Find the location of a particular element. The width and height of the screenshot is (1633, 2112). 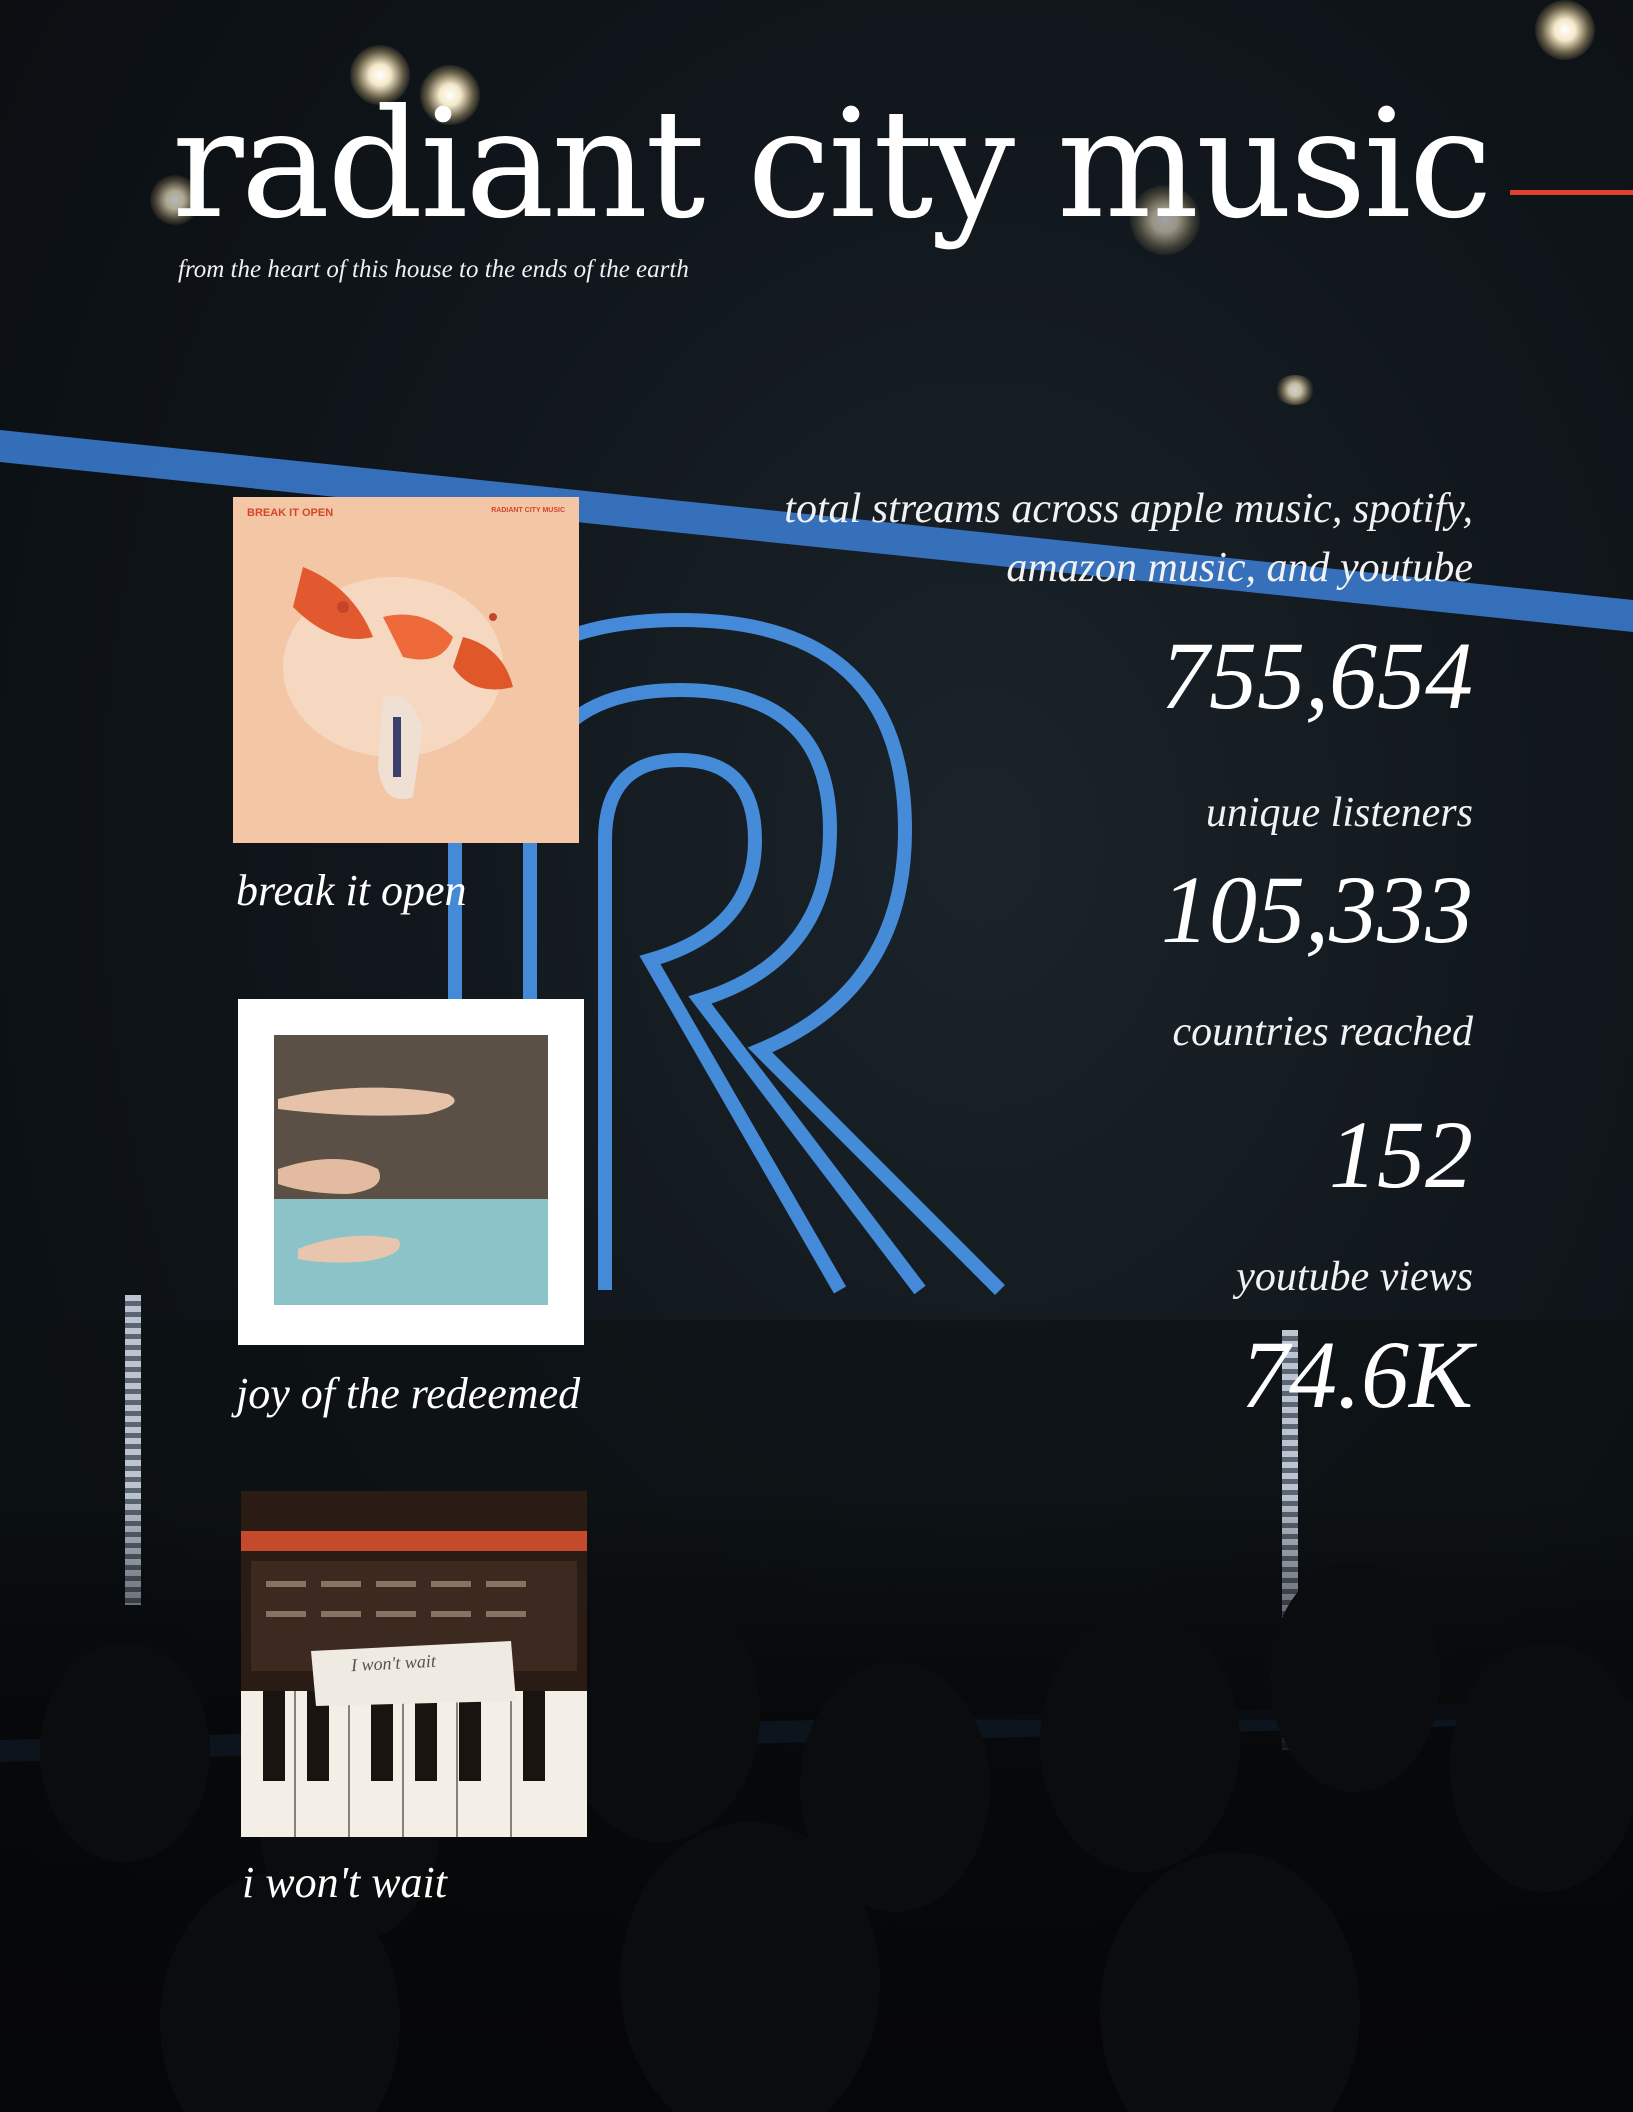

stat-value-unique-listeners: 105,333 is located at coordinates (1317, 910).